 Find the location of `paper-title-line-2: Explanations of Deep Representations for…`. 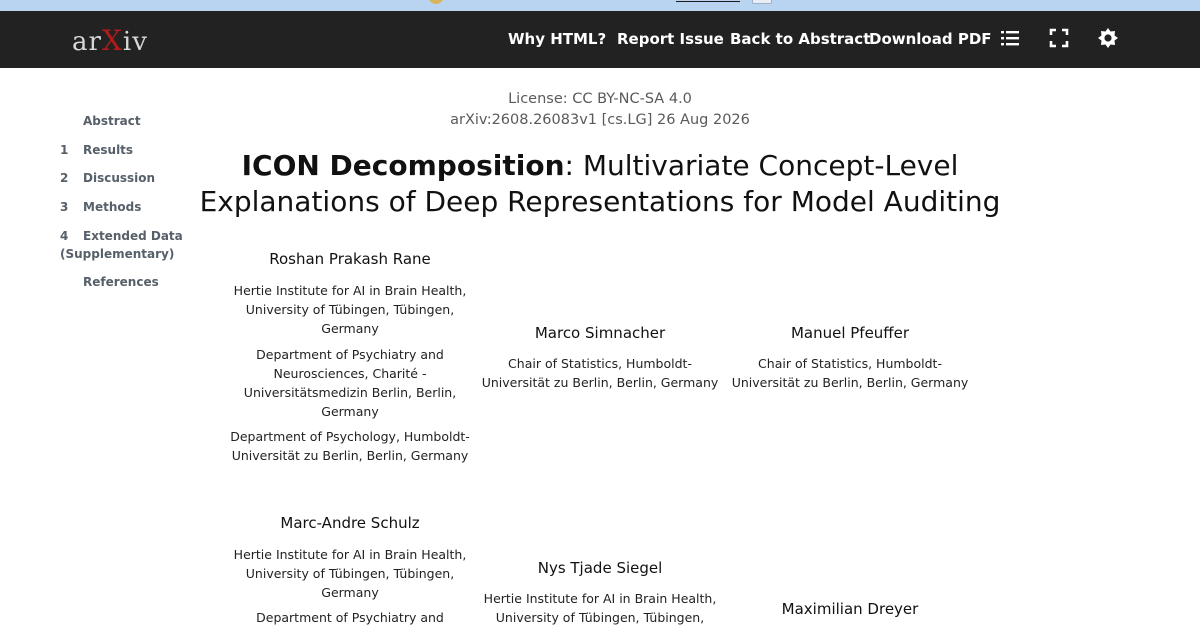

paper-title-line-2: Explanations of Deep Representations for… is located at coordinates (600, 201).